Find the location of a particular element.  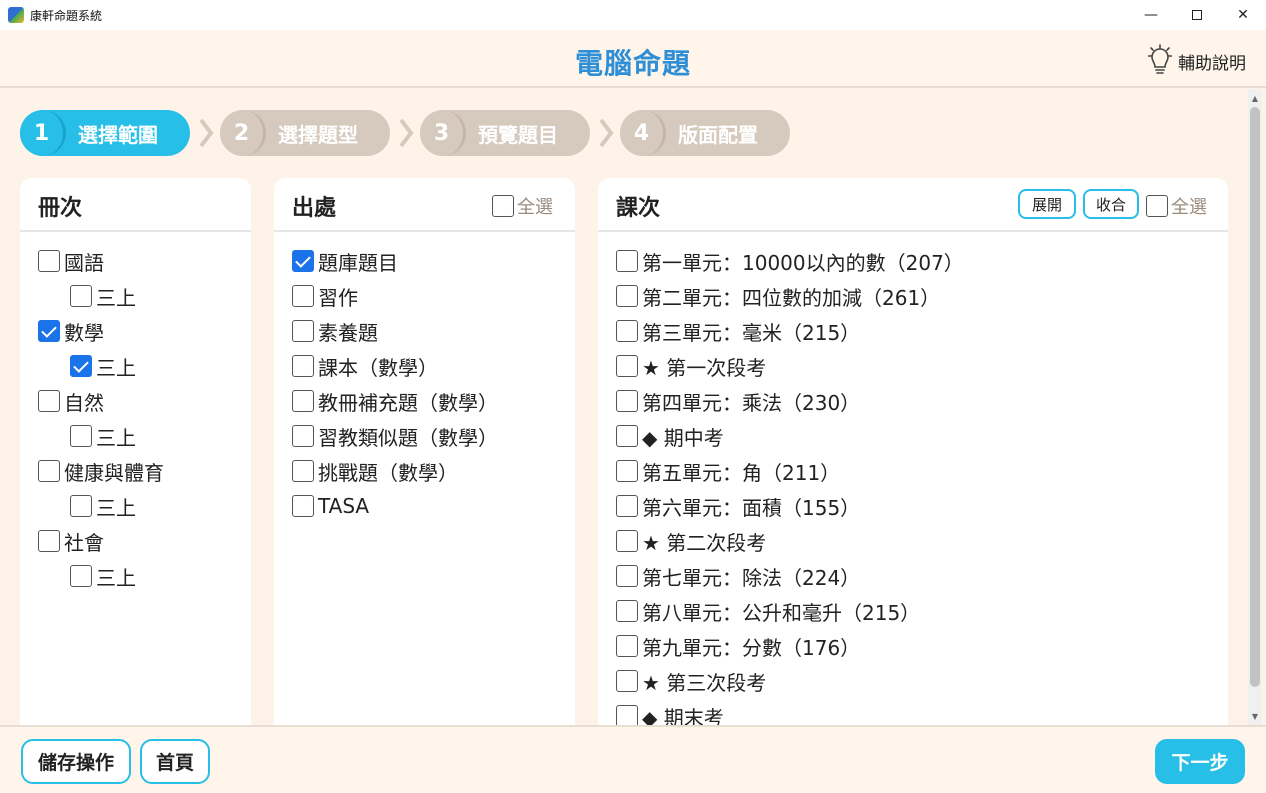

lesson-item: ★ 第二次段考 is located at coordinates (691, 541).